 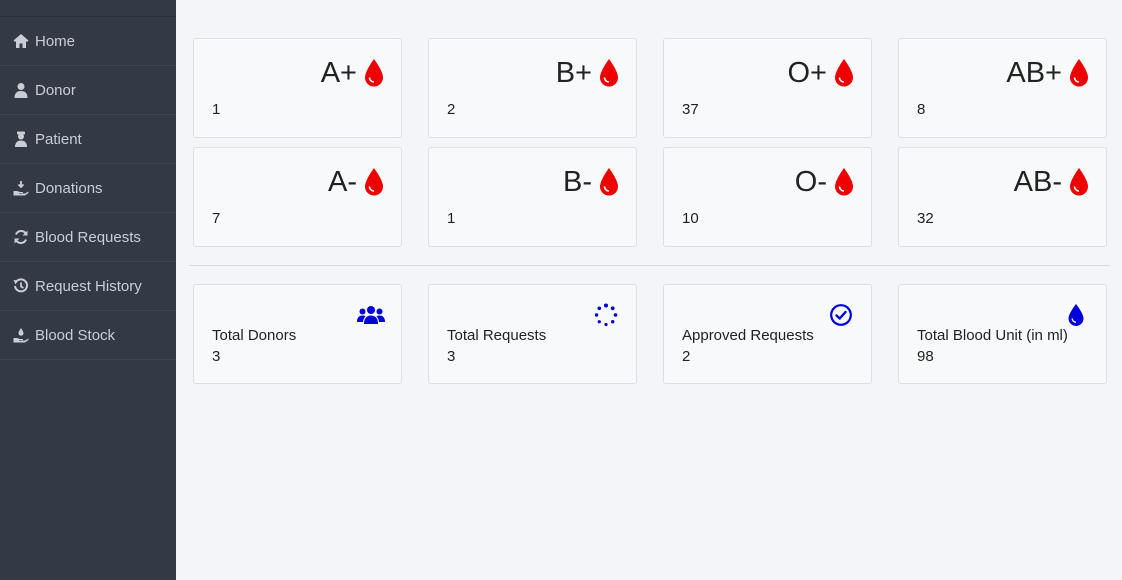 What do you see at coordinates (992, 335) in the screenshot?
I see `stat-label: Total Blood Unit (in ml)` at bounding box center [992, 335].